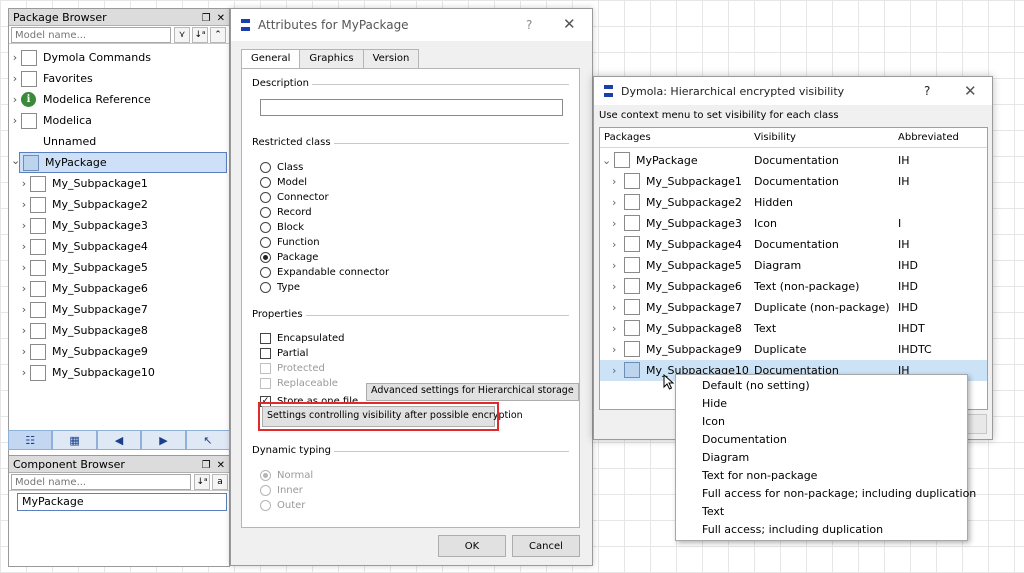  What do you see at coordinates (793, 328) in the screenshot?
I see `visibility-row: › My_Subpackage8 Text IHDT` at bounding box center [793, 328].